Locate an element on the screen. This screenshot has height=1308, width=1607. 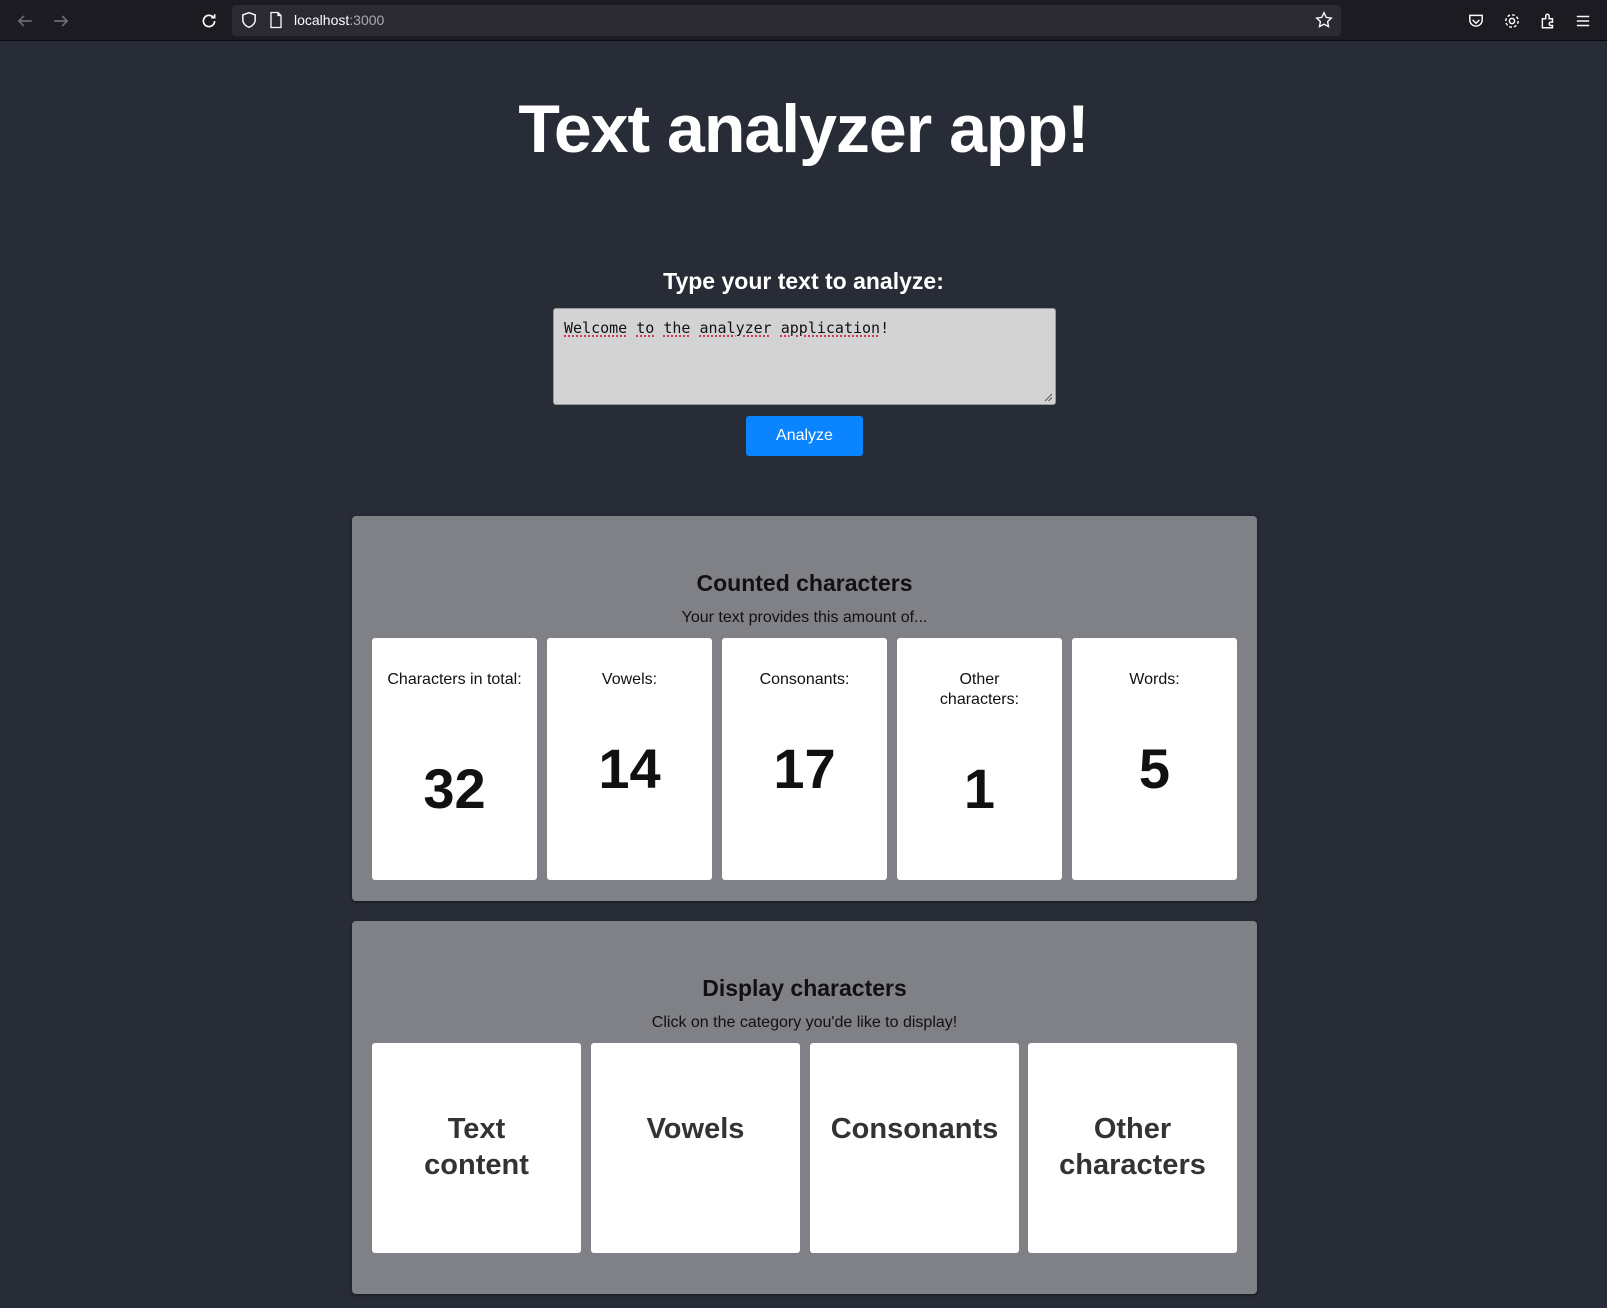
browser-toolbar: localhost:3000 is located at coordinates (803, 20).